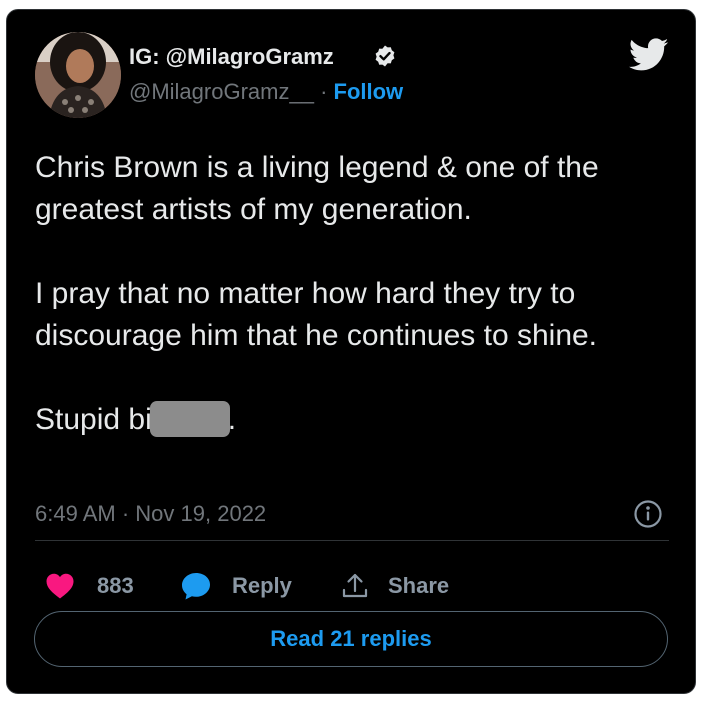 The width and height of the screenshot is (707, 703). I want to click on tweet-final-line: Stupid bi., so click(350, 420).